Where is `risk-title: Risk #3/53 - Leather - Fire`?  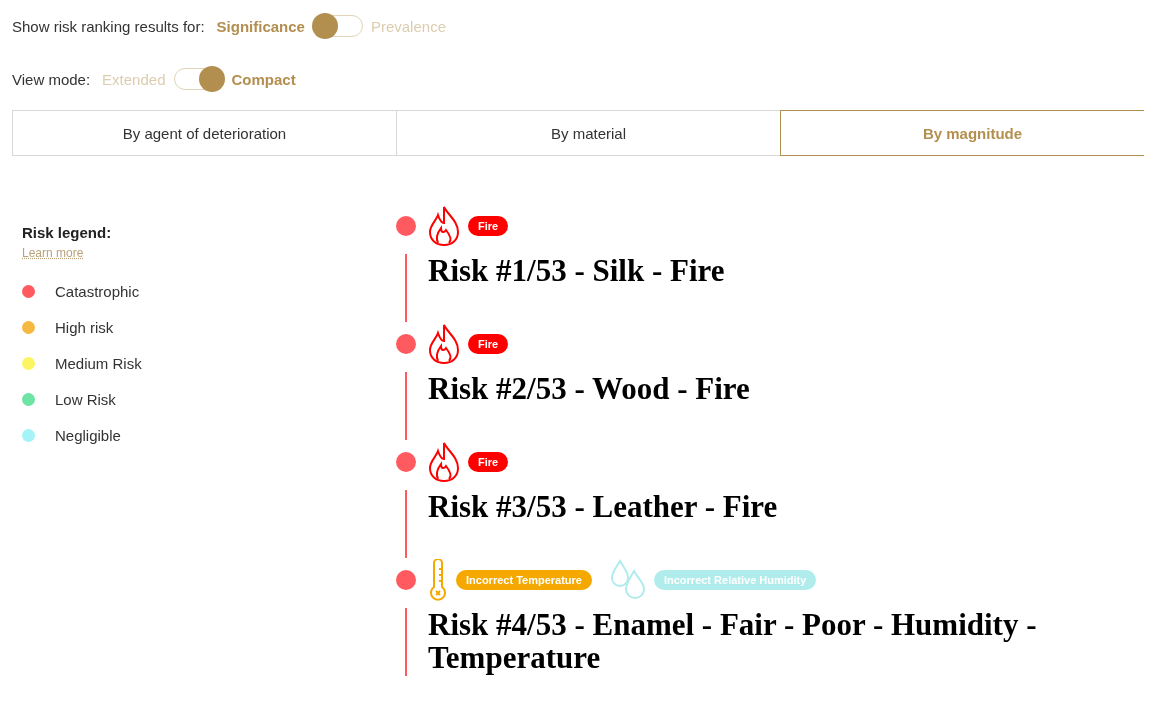 risk-title: Risk #3/53 - Leather - Fire is located at coordinates (603, 506).